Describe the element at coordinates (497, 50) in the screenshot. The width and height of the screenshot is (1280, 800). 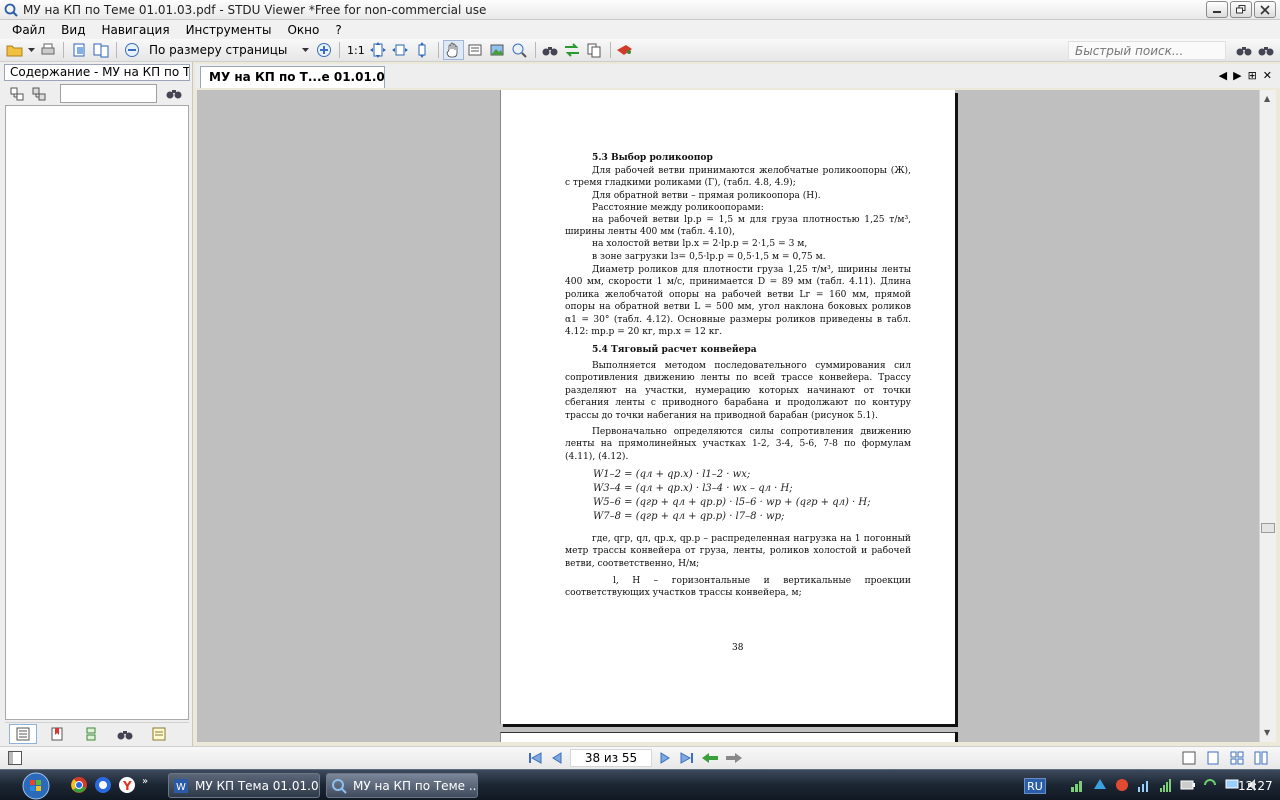
I see `select-image-icon` at that location.